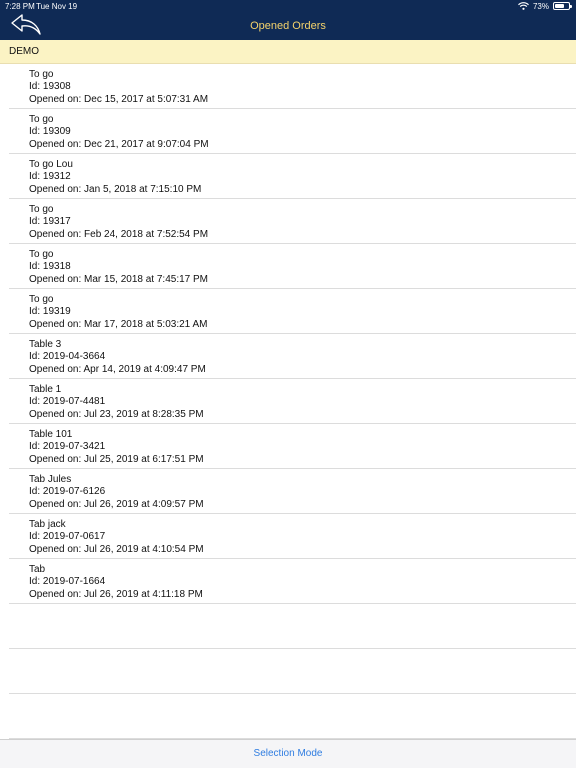 This screenshot has height=768, width=576. Describe the element at coordinates (51, 434) in the screenshot. I see `order-name: Table 101` at that location.